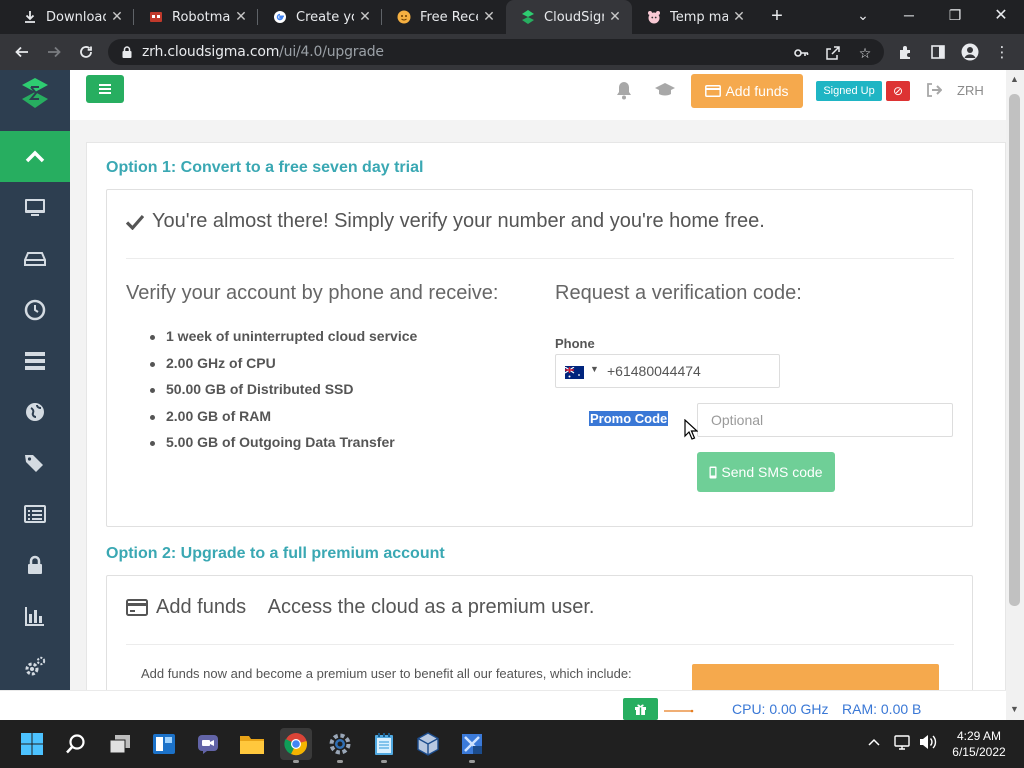 This screenshot has width=1024, height=768. What do you see at coordinates (955, 15) in the screenshot?
I see `restore-icon: ❐` at bounding box center [955, 15].